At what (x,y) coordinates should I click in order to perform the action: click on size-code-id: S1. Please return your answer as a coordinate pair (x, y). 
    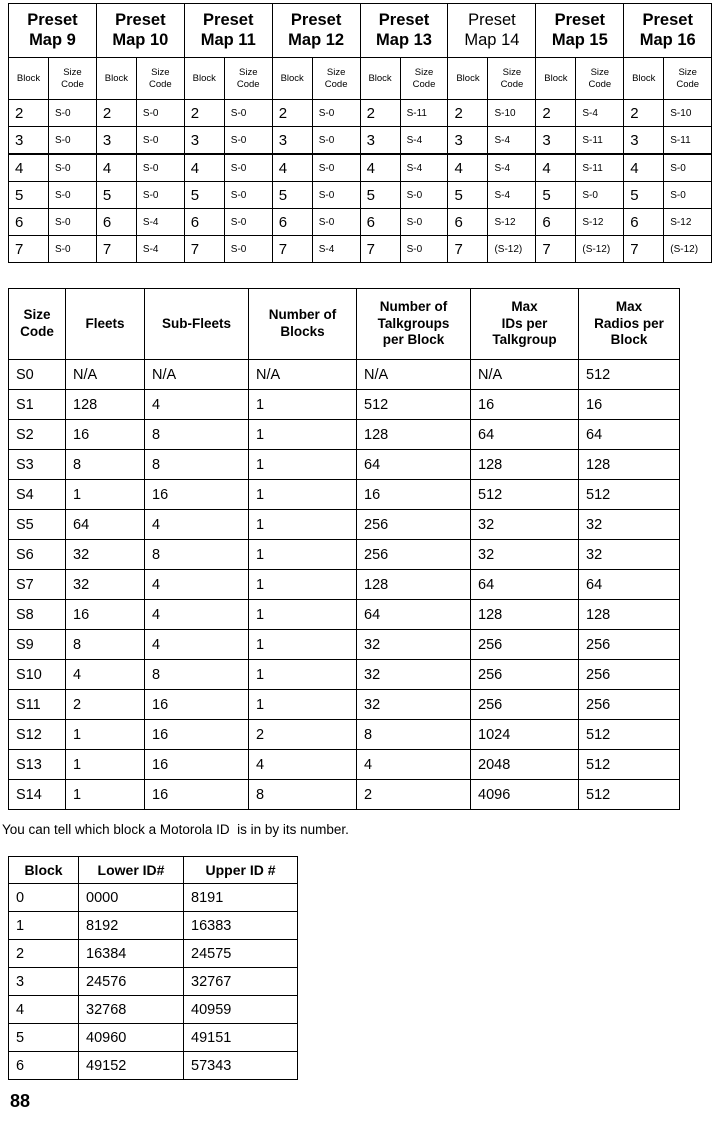
    Looking at the image, I should click on (37, 404).